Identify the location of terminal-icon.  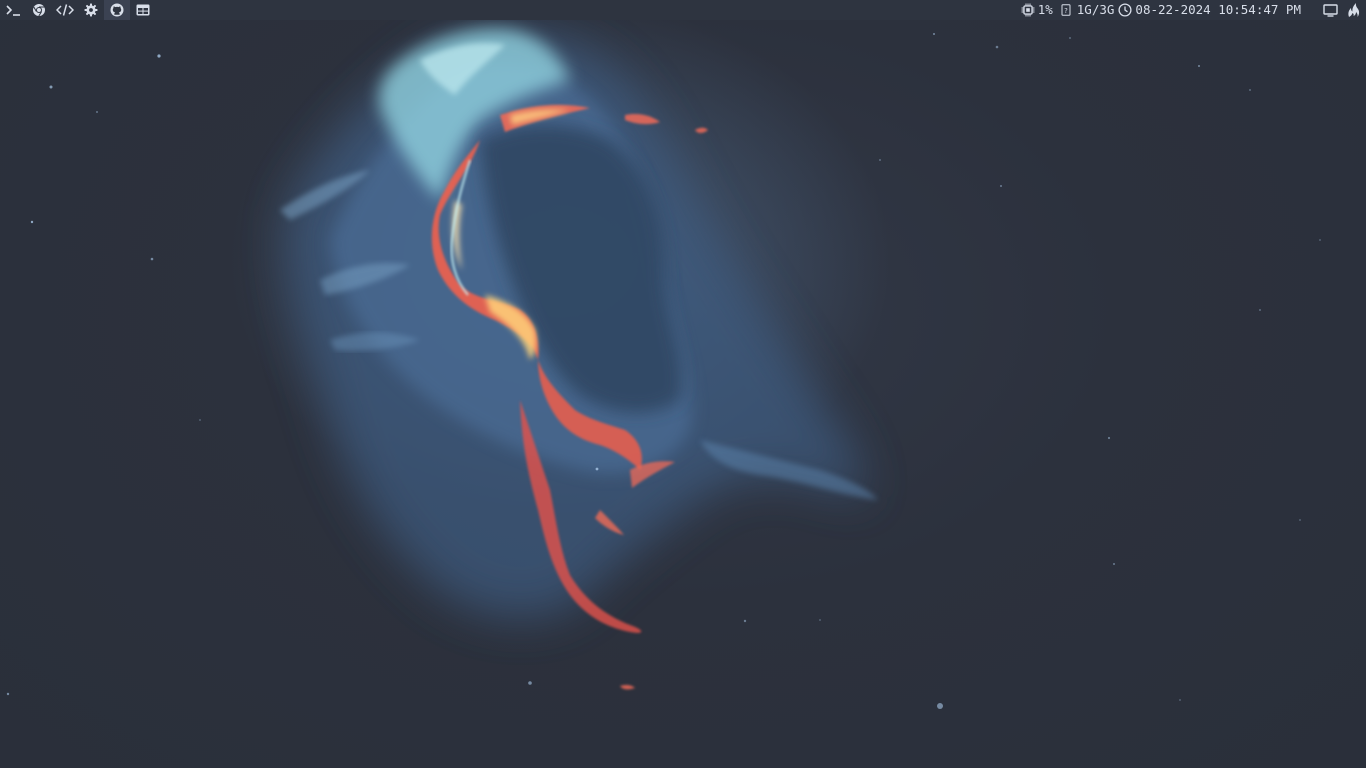
(13, 10).